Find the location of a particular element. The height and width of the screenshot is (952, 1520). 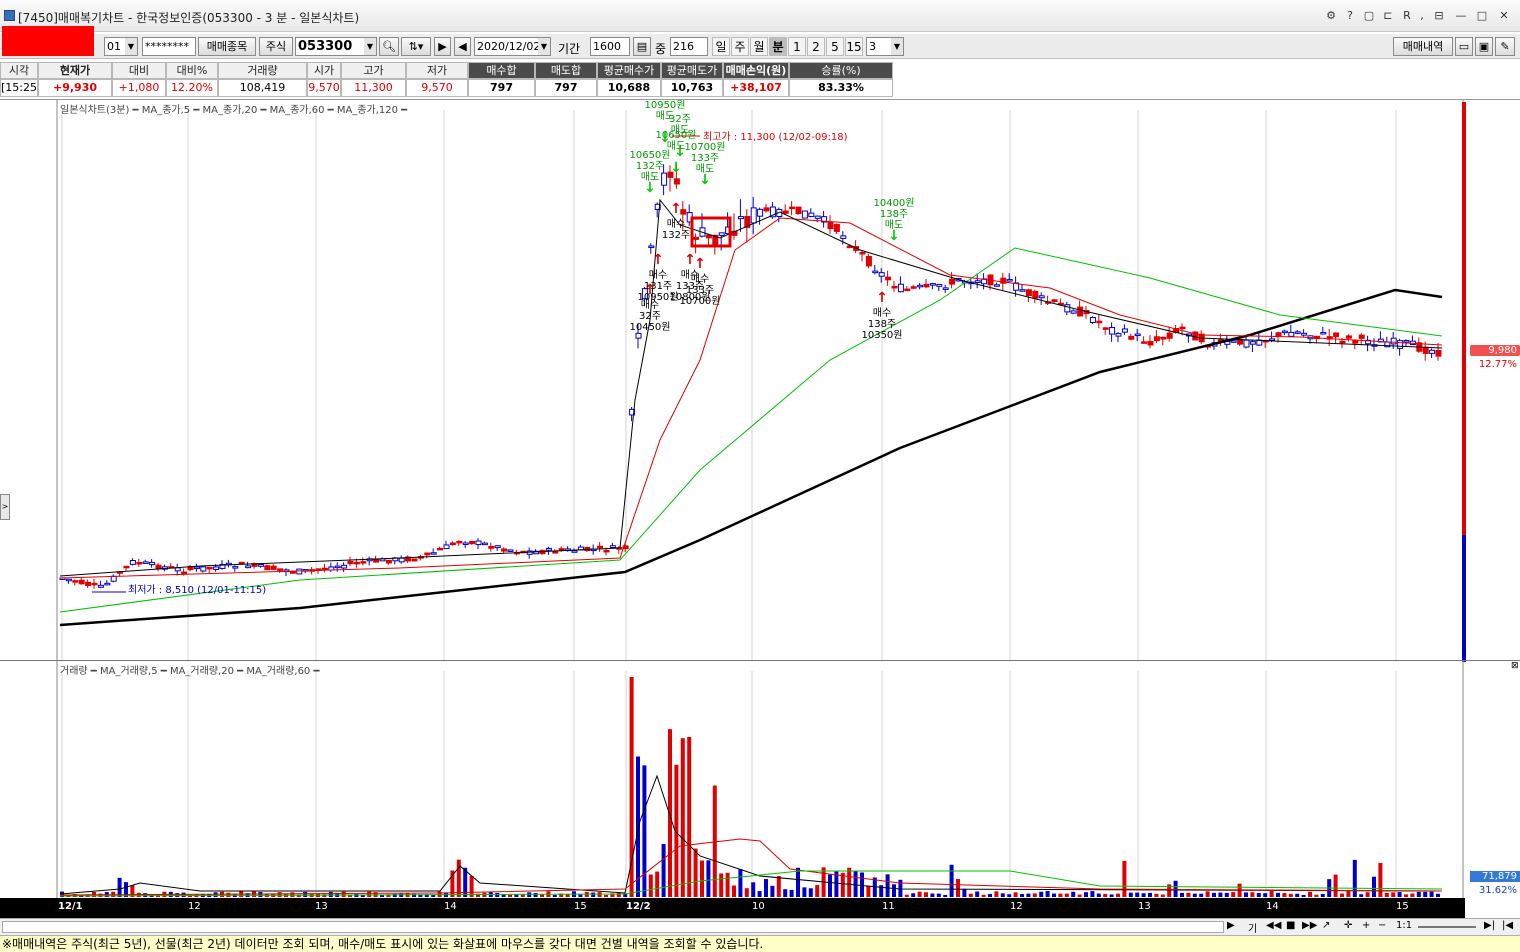

calendar-icon: ▤ is located at coordinates (642, 46).